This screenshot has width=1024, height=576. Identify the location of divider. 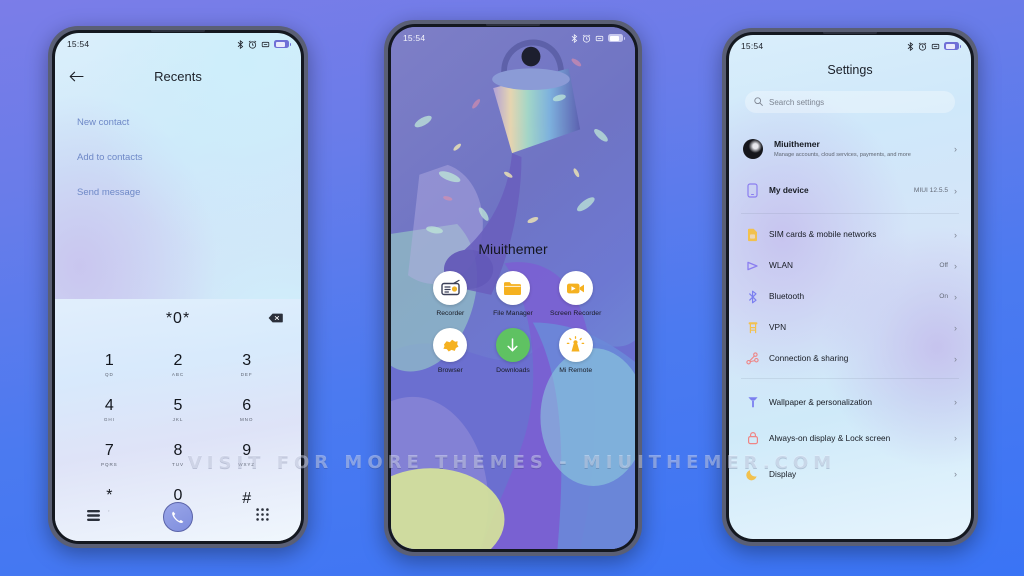
(850, 213).